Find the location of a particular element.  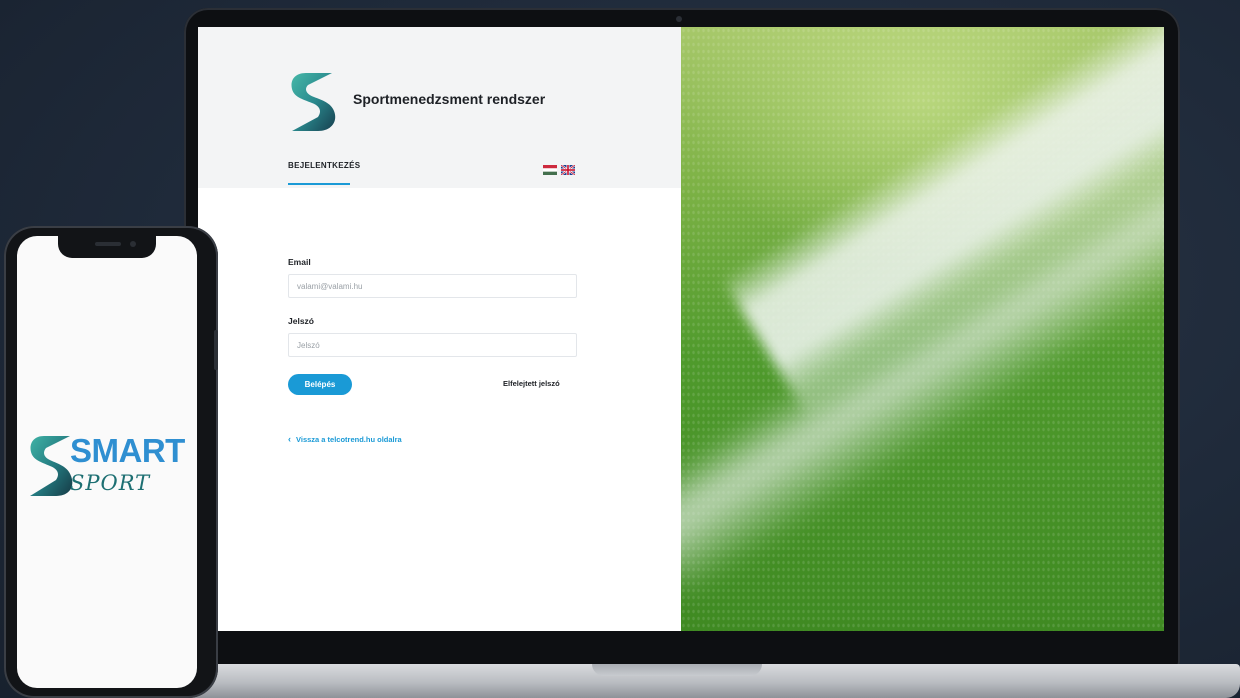

password-label: Jelszó is located at coordinates (301, 321).